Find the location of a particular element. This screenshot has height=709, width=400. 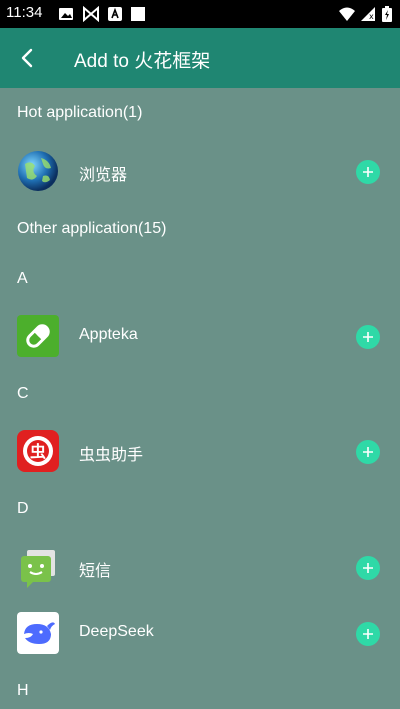

page-title: Add to 火花框架 is located at coordinates (142, 61).